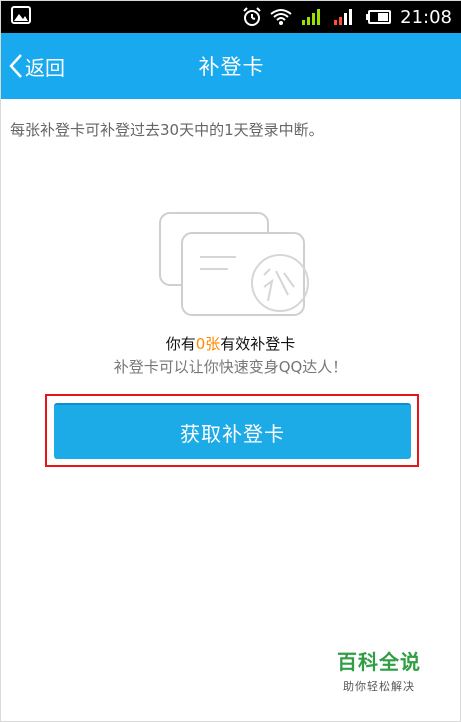 This screenshot has width=461, height=722. I want to click on status-time: 21:08, so click(426, 17).